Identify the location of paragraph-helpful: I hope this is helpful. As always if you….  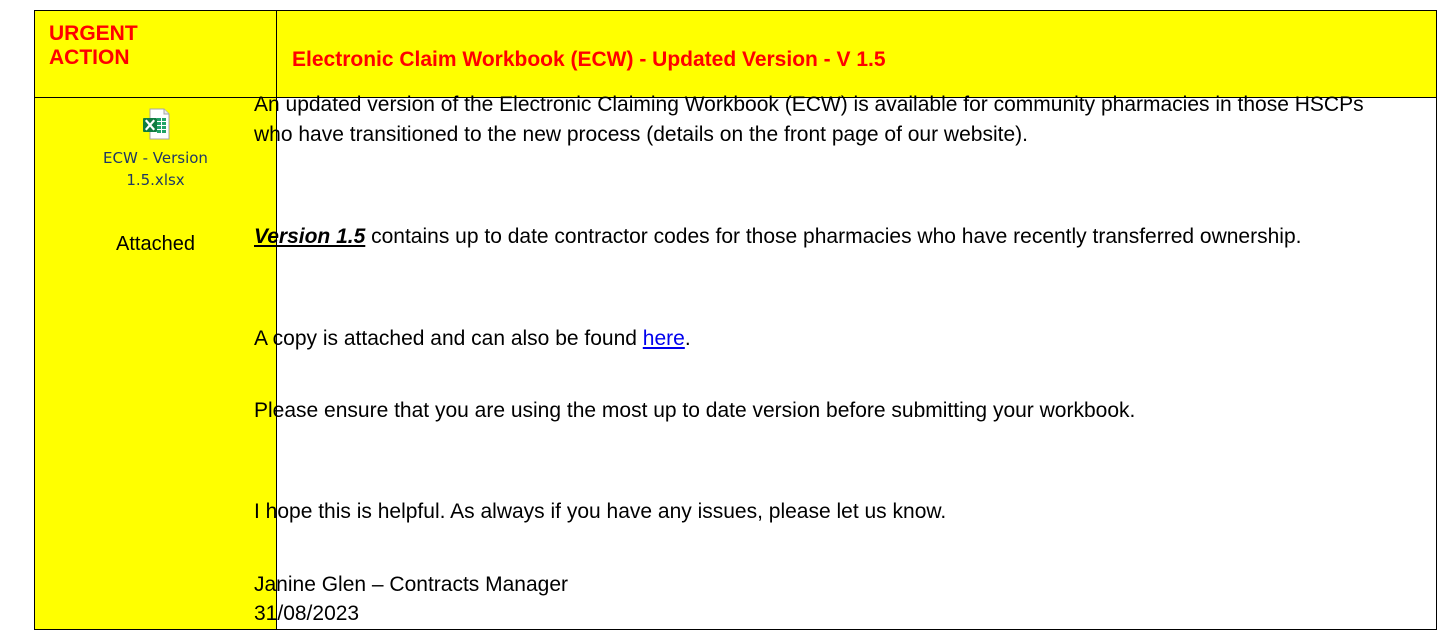
(600, 511).